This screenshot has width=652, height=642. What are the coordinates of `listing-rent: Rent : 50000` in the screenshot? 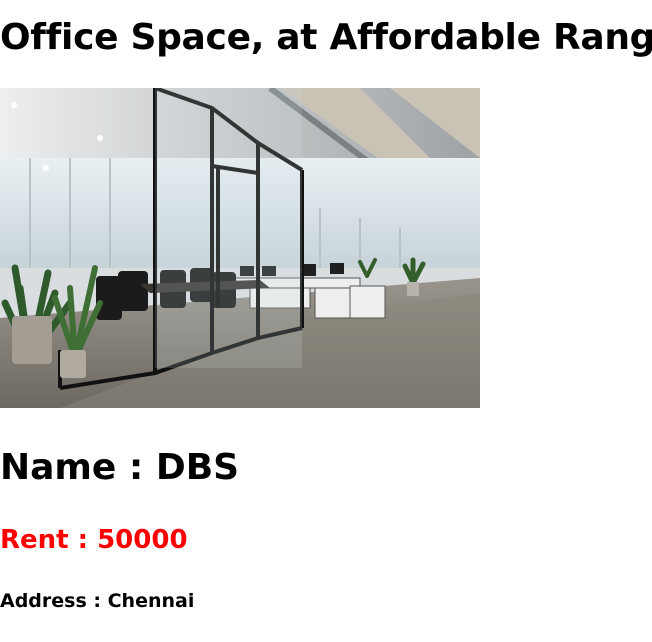 It's located at (94, 540).